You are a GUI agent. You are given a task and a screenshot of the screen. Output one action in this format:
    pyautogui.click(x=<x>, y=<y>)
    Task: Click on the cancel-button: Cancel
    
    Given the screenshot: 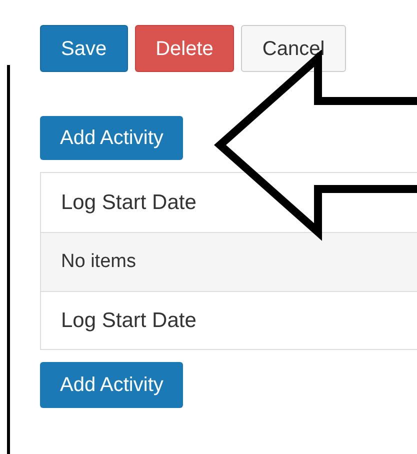 What is the action you would take?
    pyautogui.click(x=293, y=48)
    